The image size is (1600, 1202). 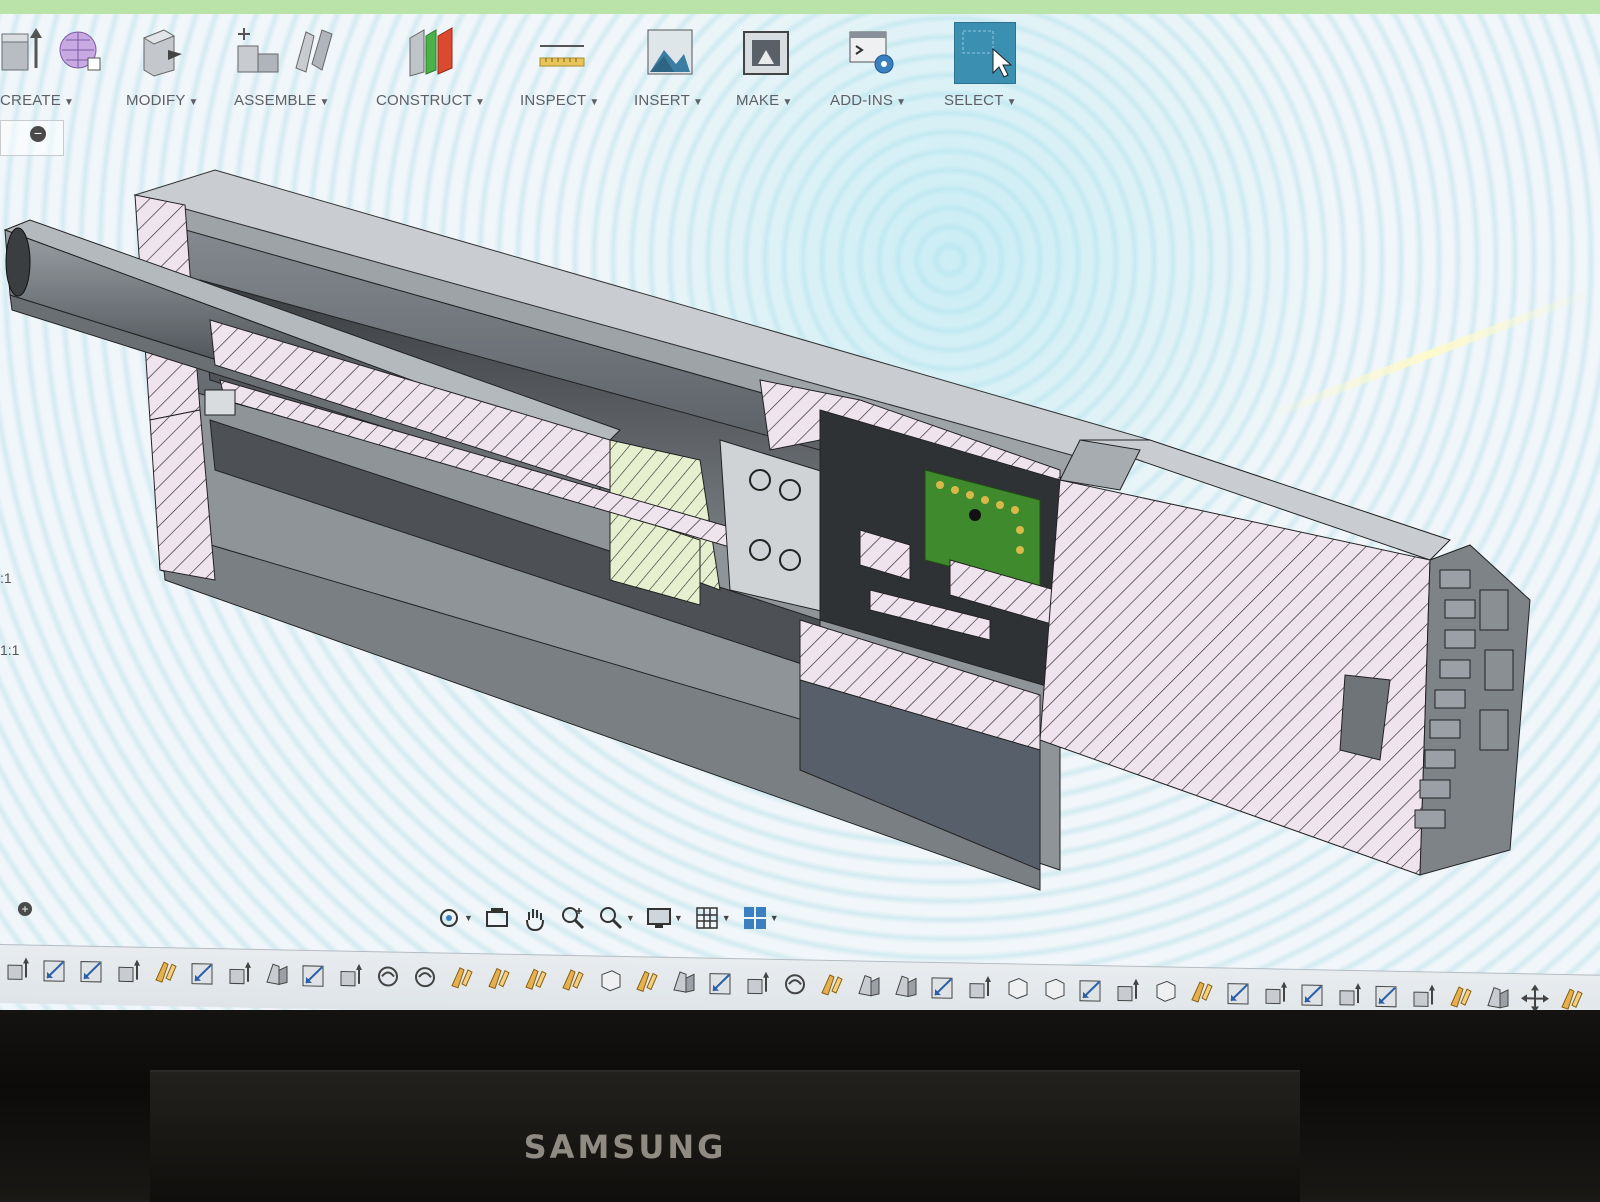 I want to click on toolbar-group-select: SELECT ▼, so click(x=990, y=68).